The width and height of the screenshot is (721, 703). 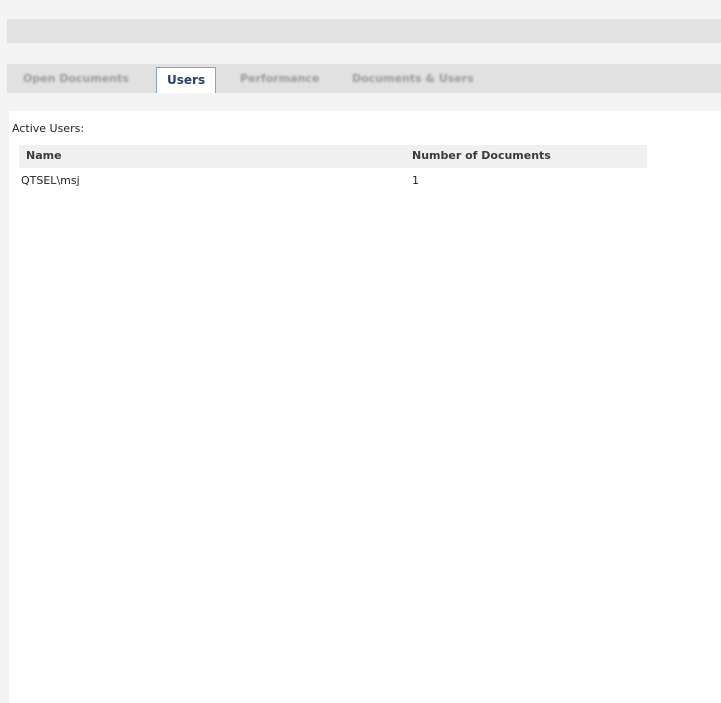 What do you see at coordinates (364, 31) in the screenshot?
I see `top-bar` at bounding box center [364, 31].